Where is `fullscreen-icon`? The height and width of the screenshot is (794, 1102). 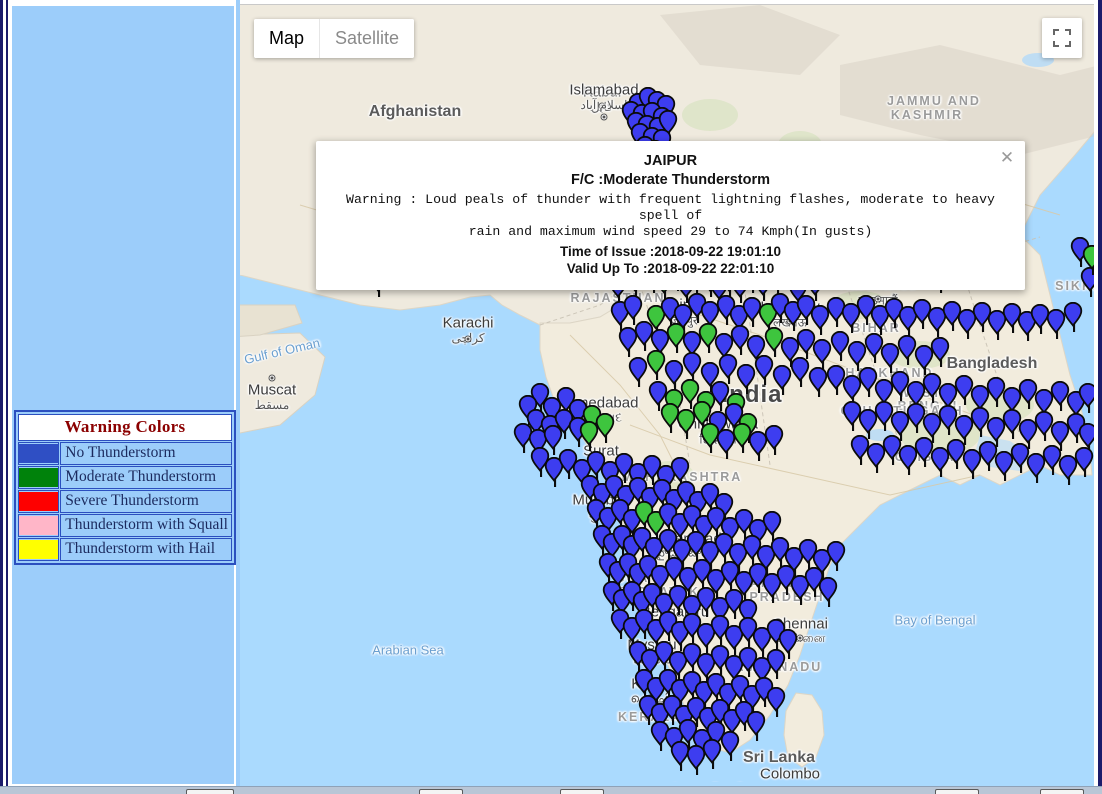 fullscreen-icon is located at coordinates (1062, 38).